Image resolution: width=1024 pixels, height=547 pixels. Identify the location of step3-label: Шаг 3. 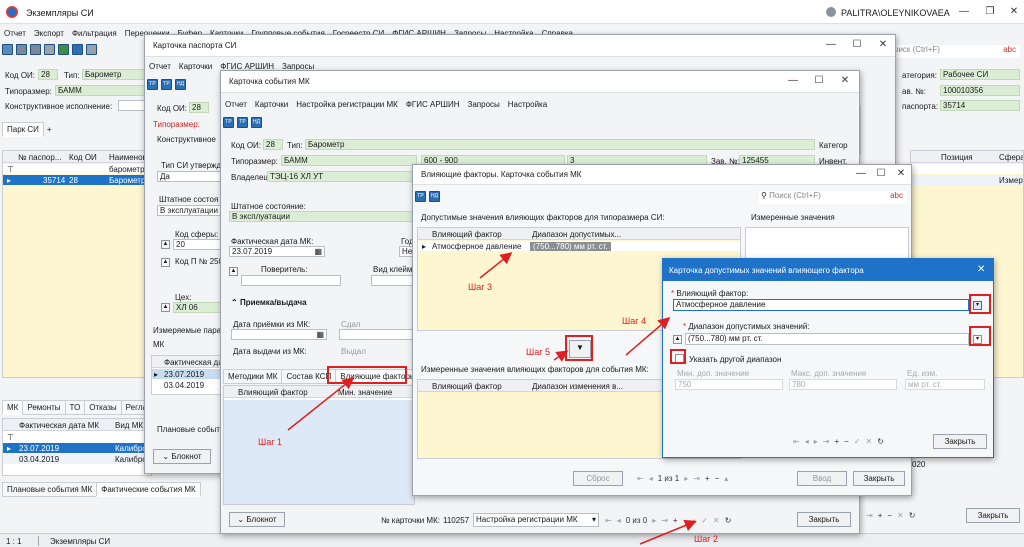
(480, 287).